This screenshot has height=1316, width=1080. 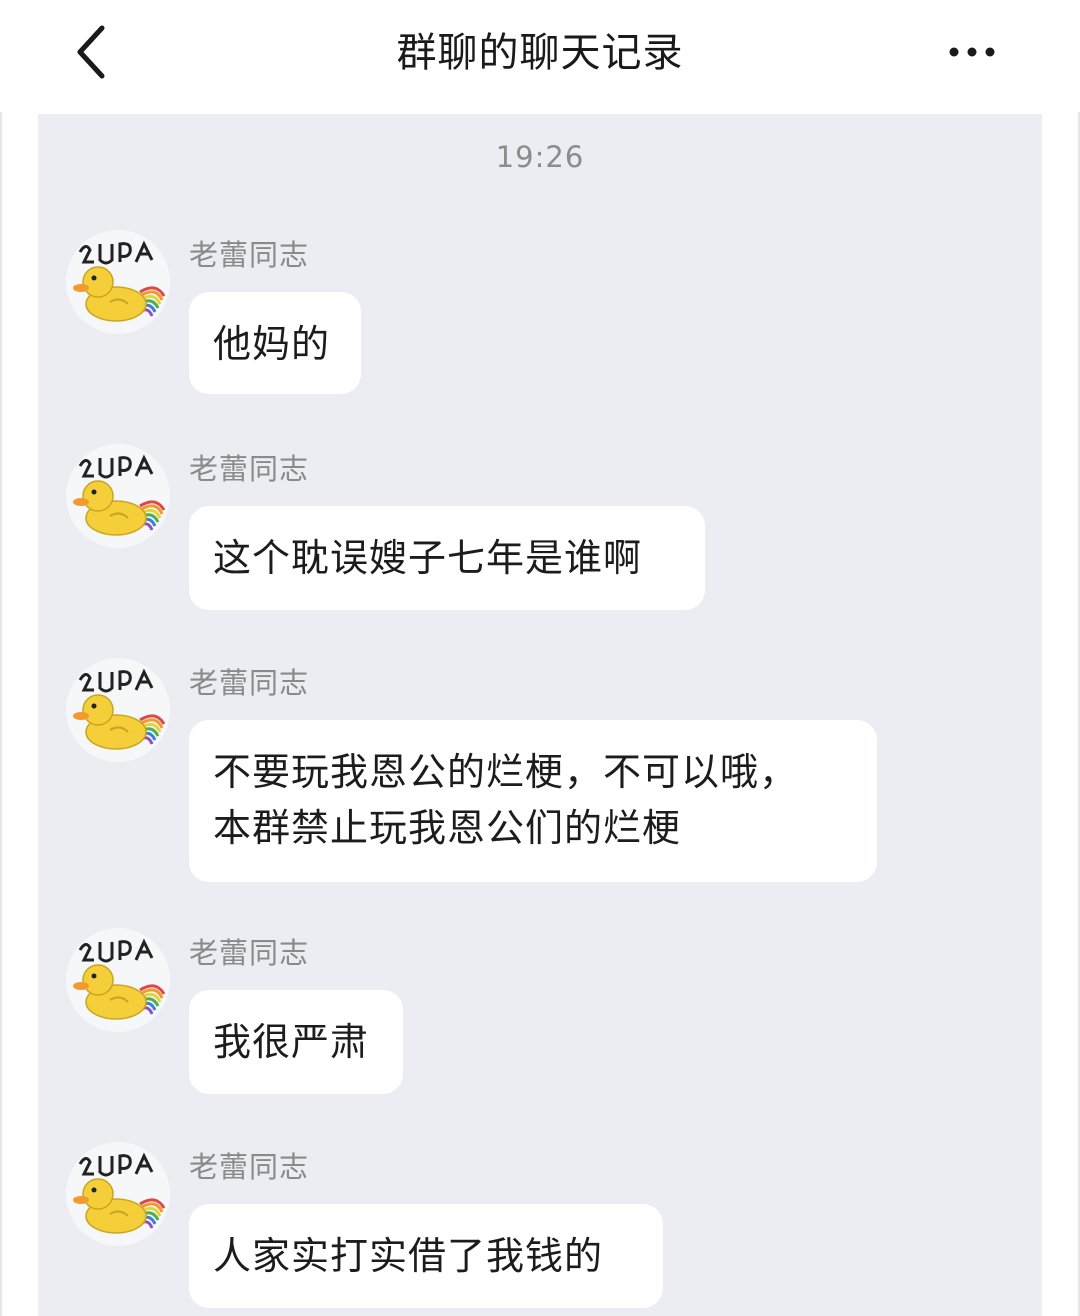 I want to click on message-bubble: 不要玩我恩公的烂梗，不可以哦， 本群禁止玩我恩公们的烂梗, so click(x=533, y=801).